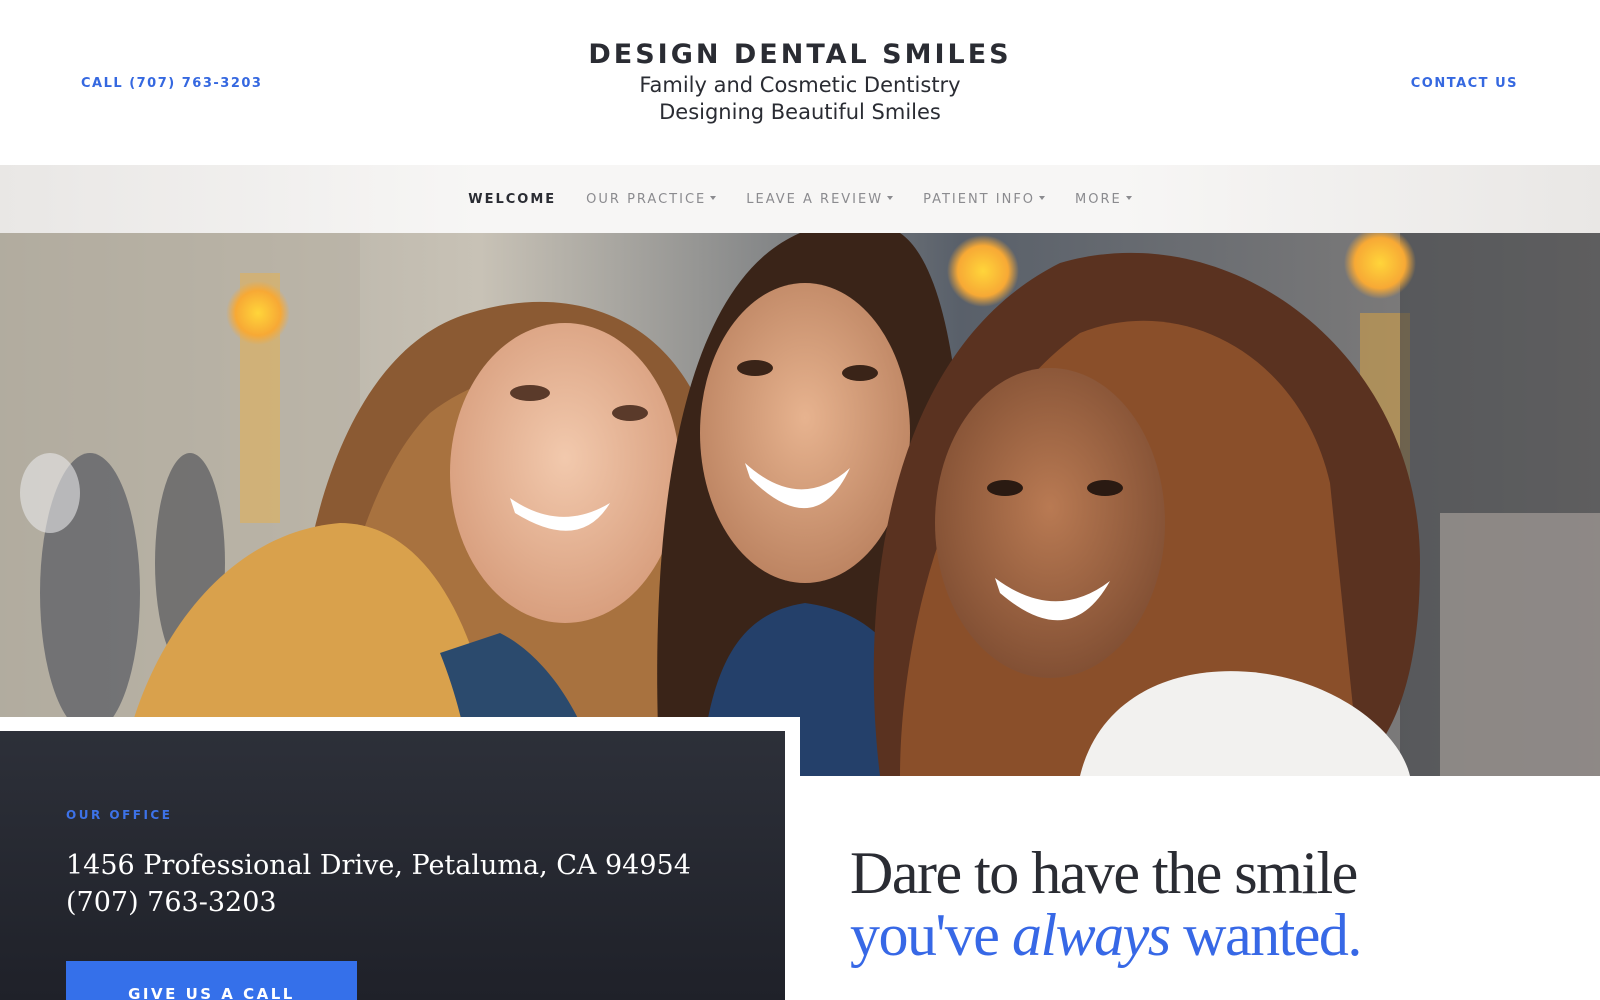  I want to click on nav-item-label: OUR PRACTICE, so click(646, 199).